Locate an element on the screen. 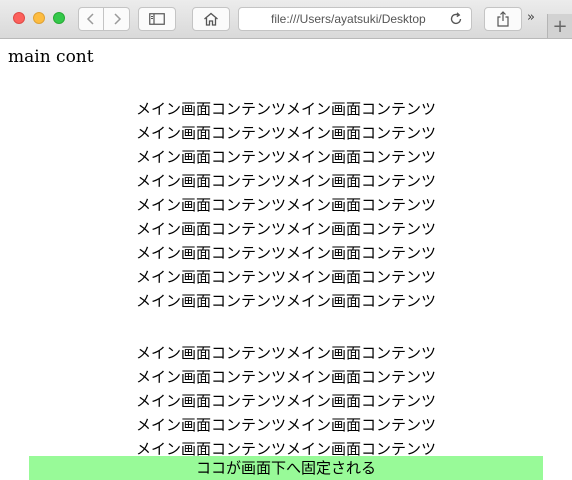 This screenshot has width=572, height=480. chevron-right-icon is located at coordinates (117, 19).